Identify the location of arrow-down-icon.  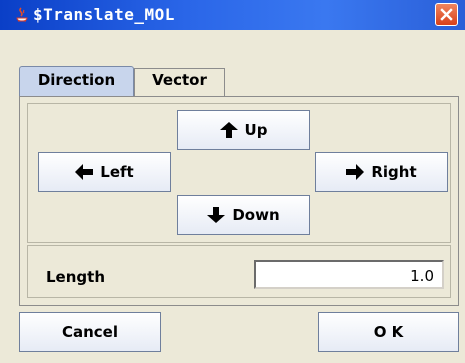
(216, 215).